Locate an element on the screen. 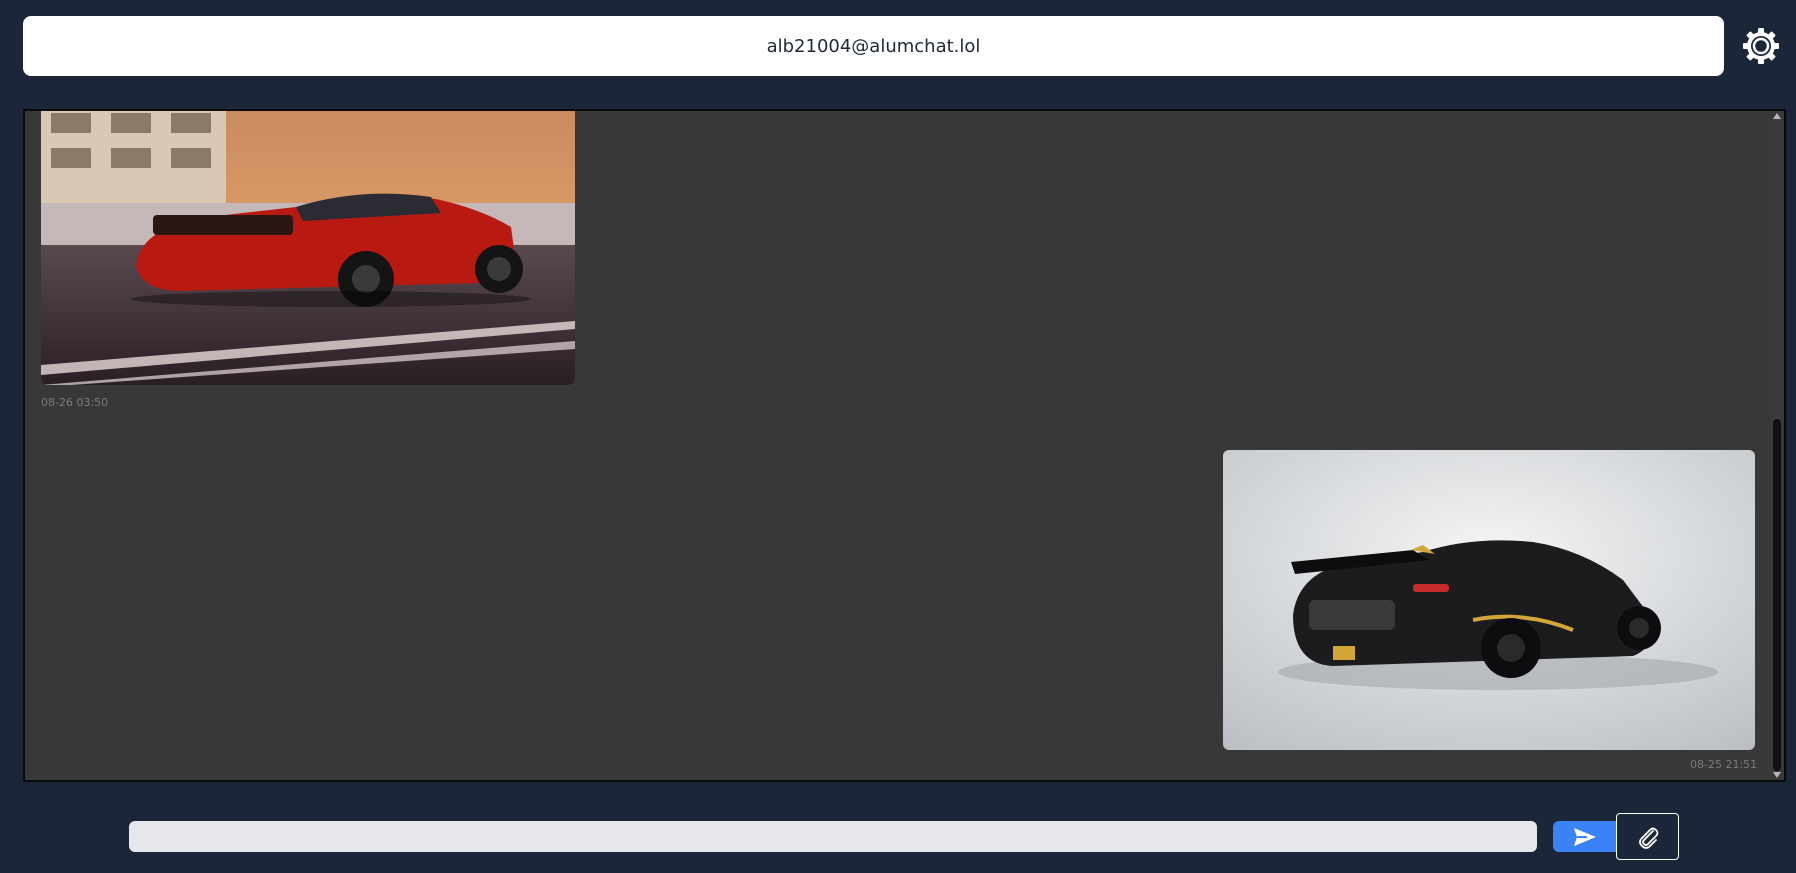 The height and width of the screenshot is (873, 1796). attach-file-button is located at coordinates (1647, 836).